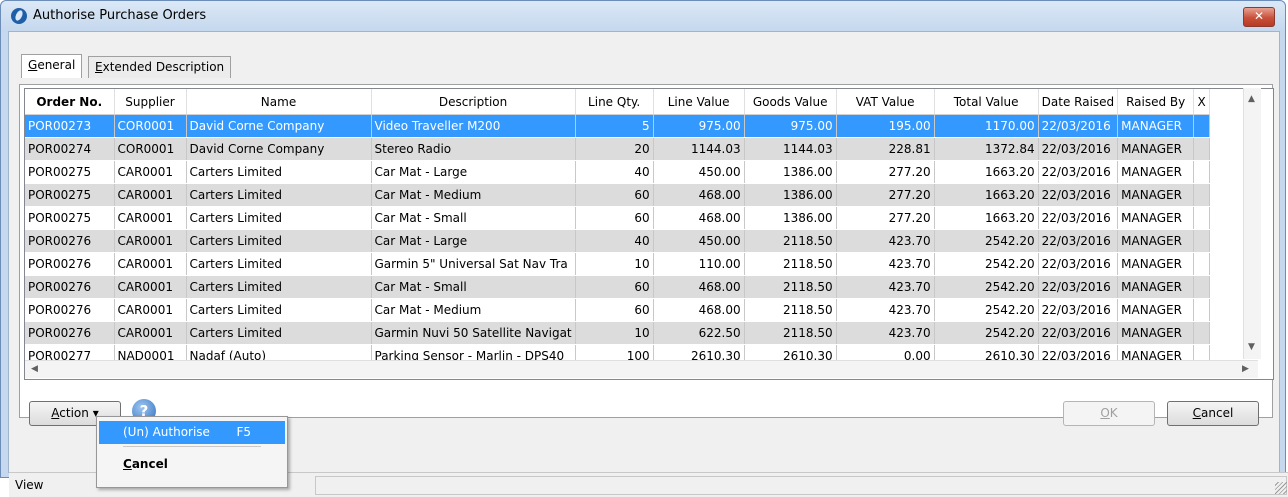  Describe the element at coordinates (986, 102) in the screenshot. I see `col-header-total-value: Total Value` at that location.